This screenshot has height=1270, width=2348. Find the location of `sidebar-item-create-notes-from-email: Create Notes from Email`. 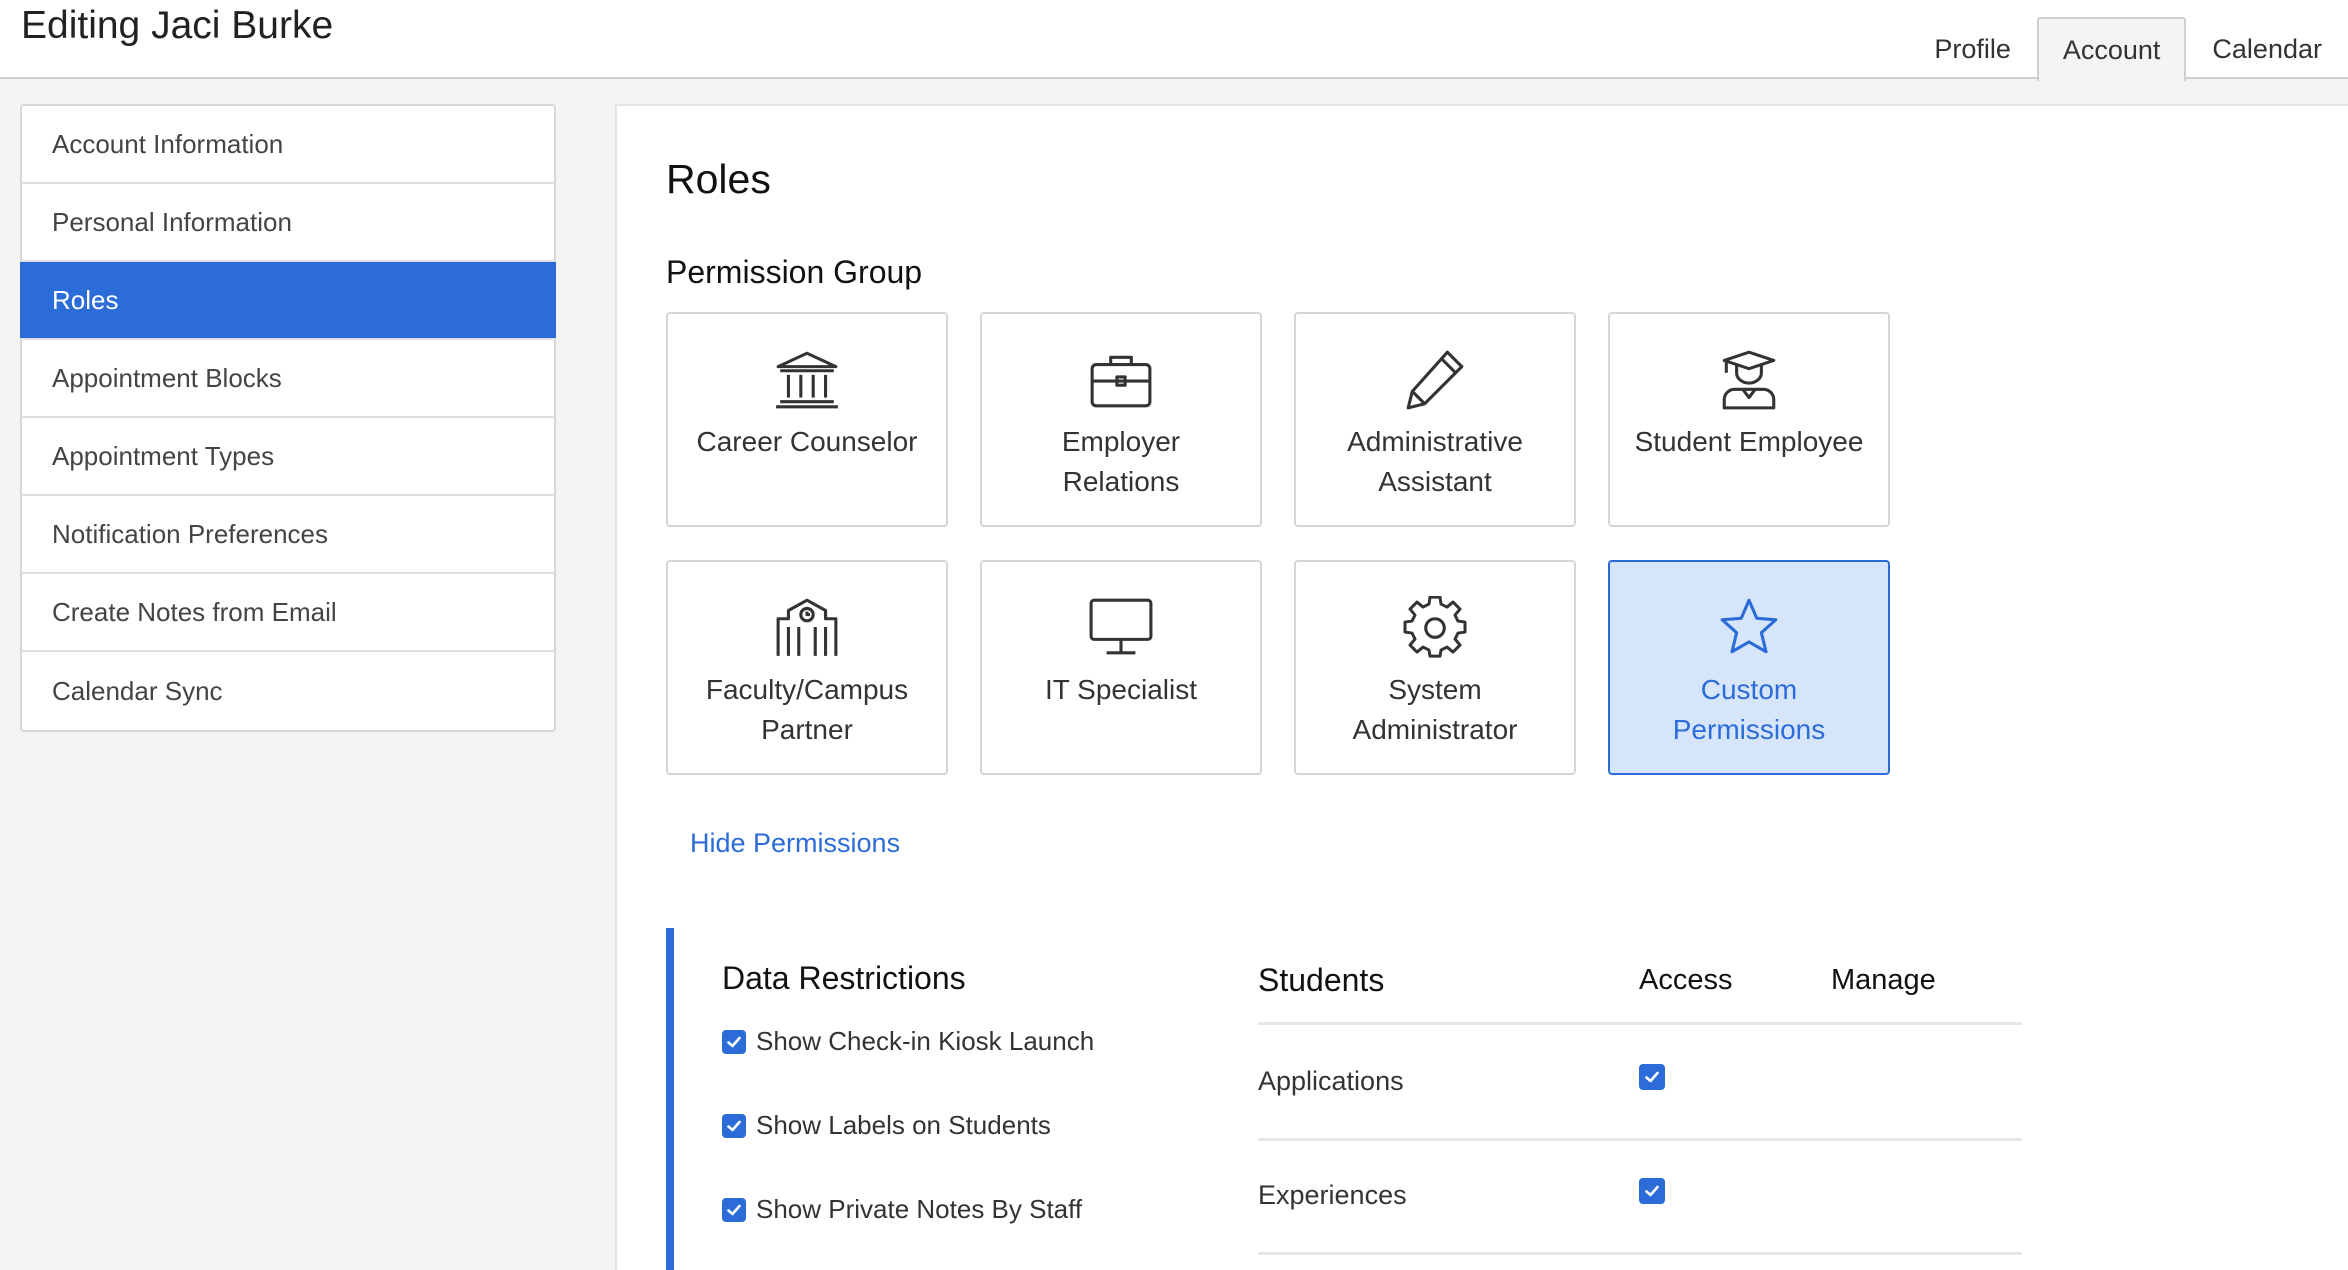

sidebar-item-create-notes-from-email: Create Notes from Email is located at coordinates (288, 613).